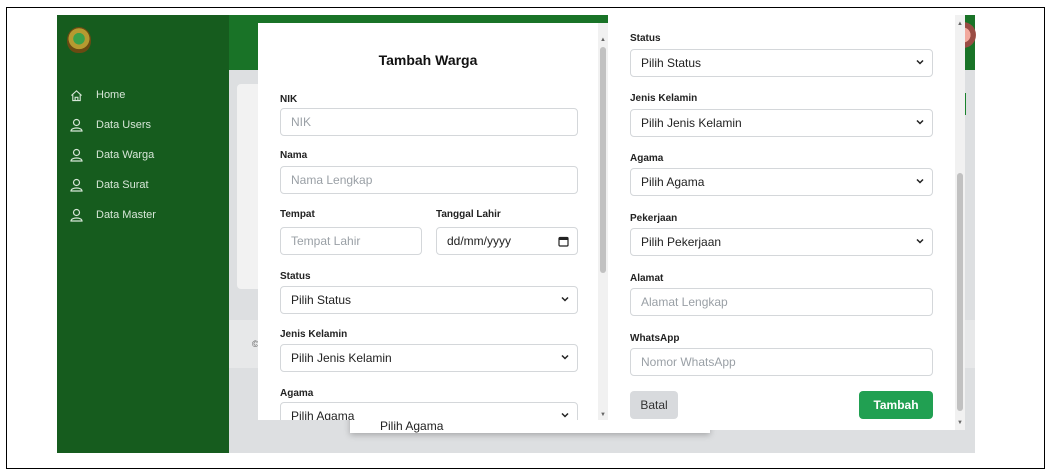  What do you see at coordinates (654, 218) in the screenshot?
I see `pekerjaan-label: Pekerjaan` at bounding box center [654, 218].